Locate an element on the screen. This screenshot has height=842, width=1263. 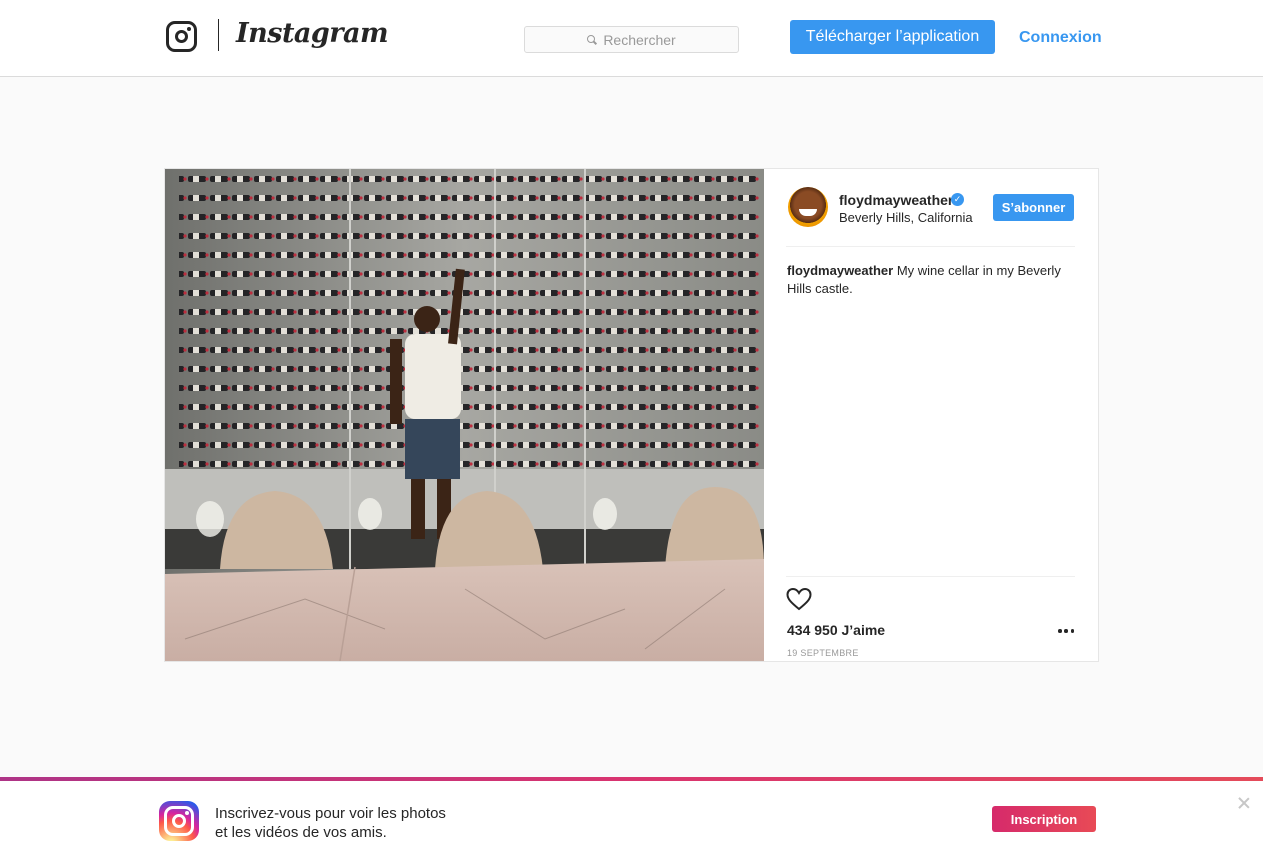
post-username-link: floydmayweather is located at coordinates (896, 200).